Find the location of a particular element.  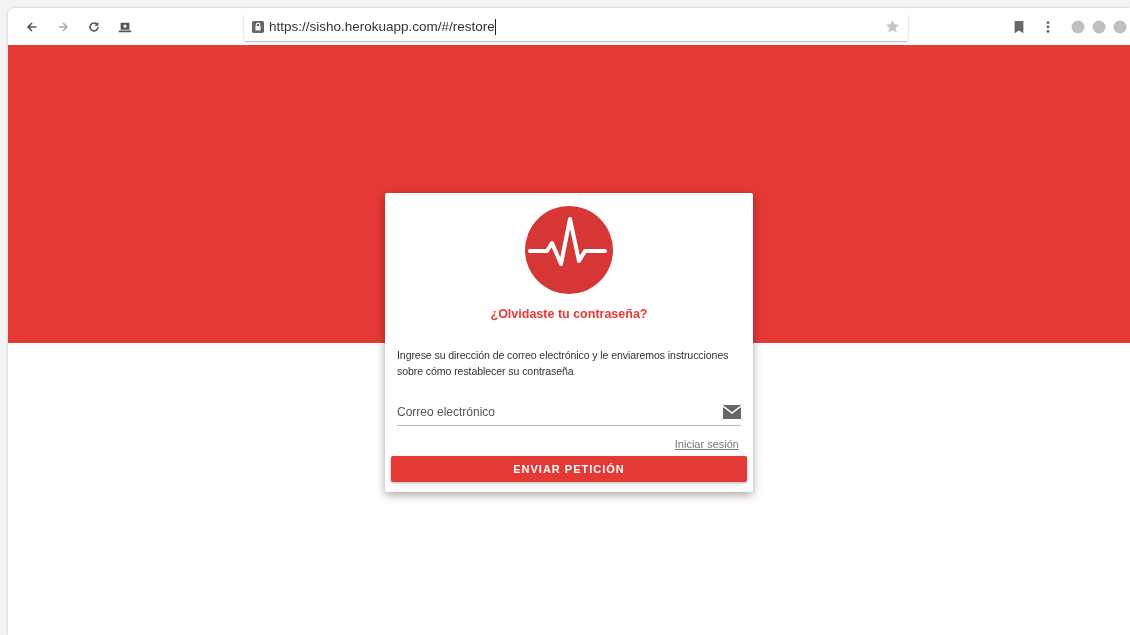

address-bar: https://sisho.herokuapp.com/#/restore is located at coordinates (576, 26).